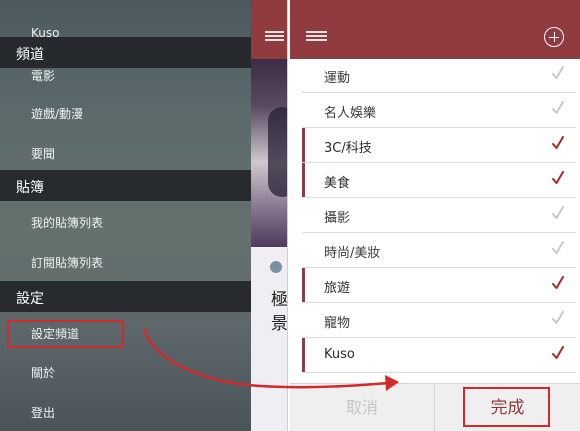  Describe the element at coordinates (554, 37) in the screenshot. I see `plus-circle-icon` at that location.